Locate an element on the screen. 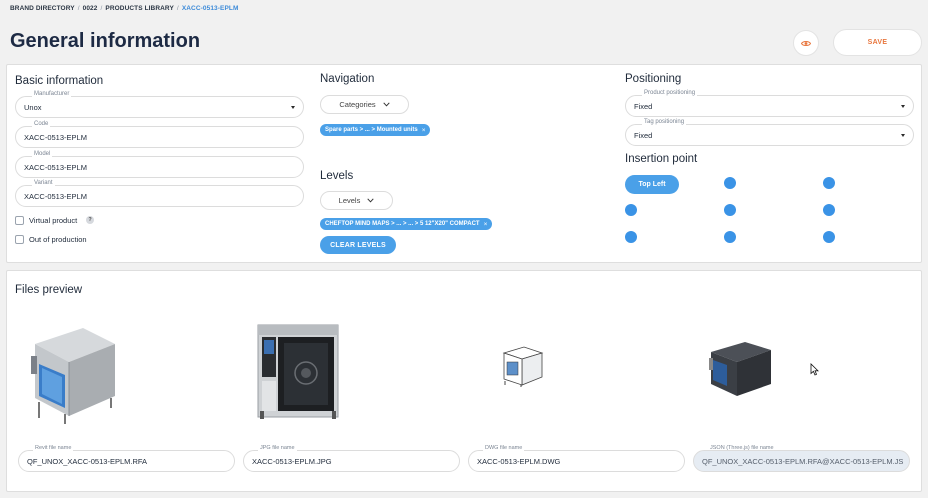  product-positioning-label: Product positioning is located at coordinates (670, 93).